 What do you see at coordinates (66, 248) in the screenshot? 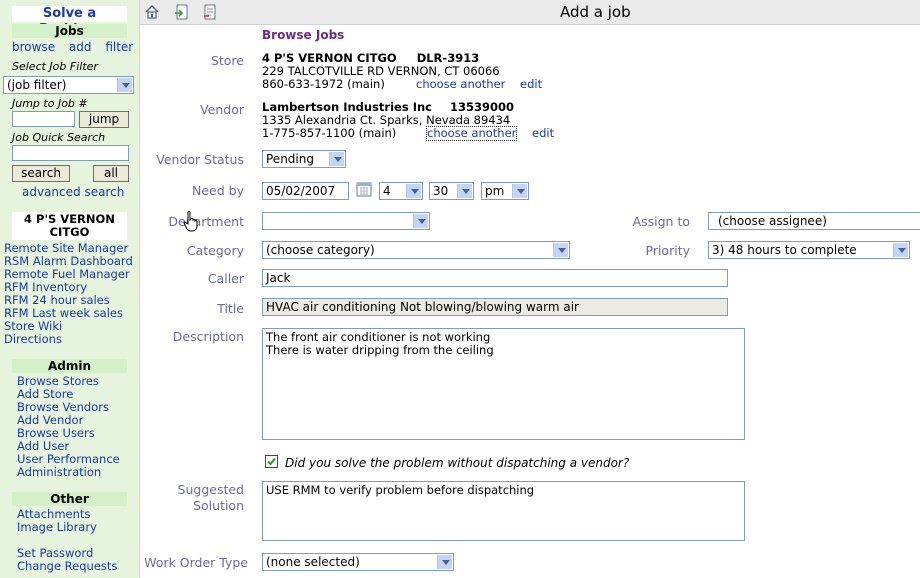
I see `remote-site-manager-link: Remote Site Manager` at bounding box center [66, 248].